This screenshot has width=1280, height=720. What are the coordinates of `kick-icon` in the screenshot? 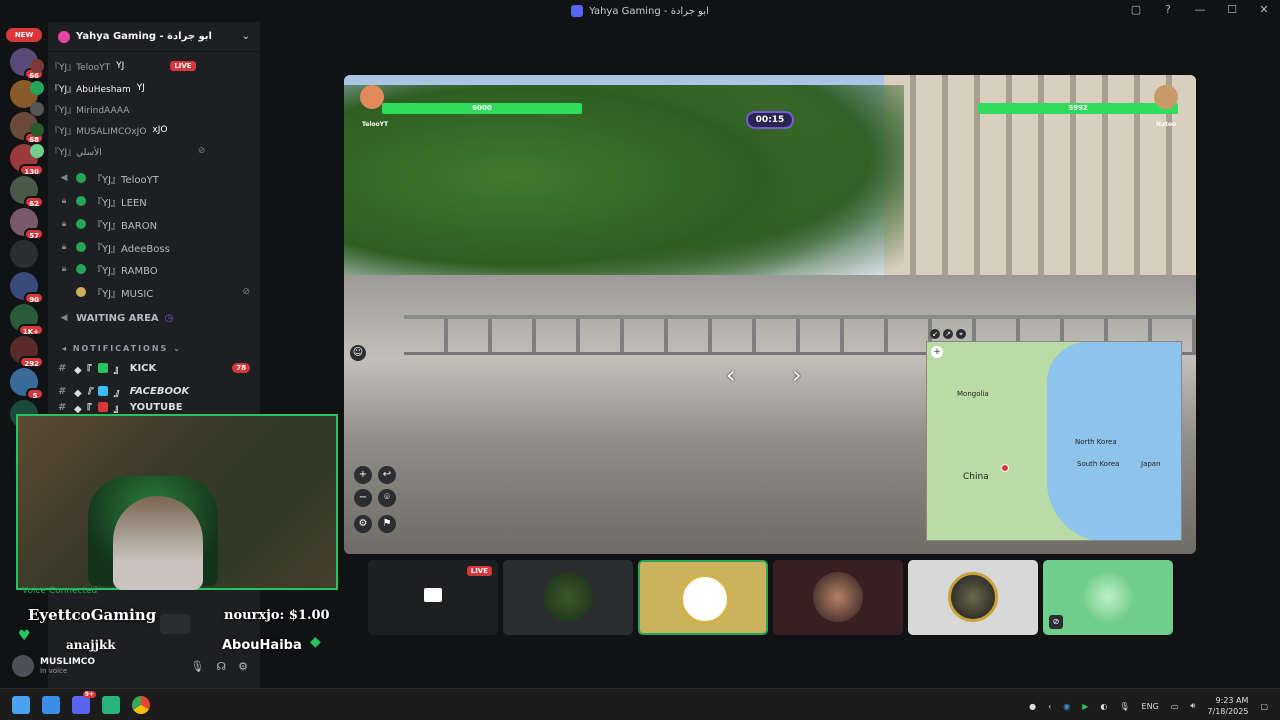 It's located at (102, 368).